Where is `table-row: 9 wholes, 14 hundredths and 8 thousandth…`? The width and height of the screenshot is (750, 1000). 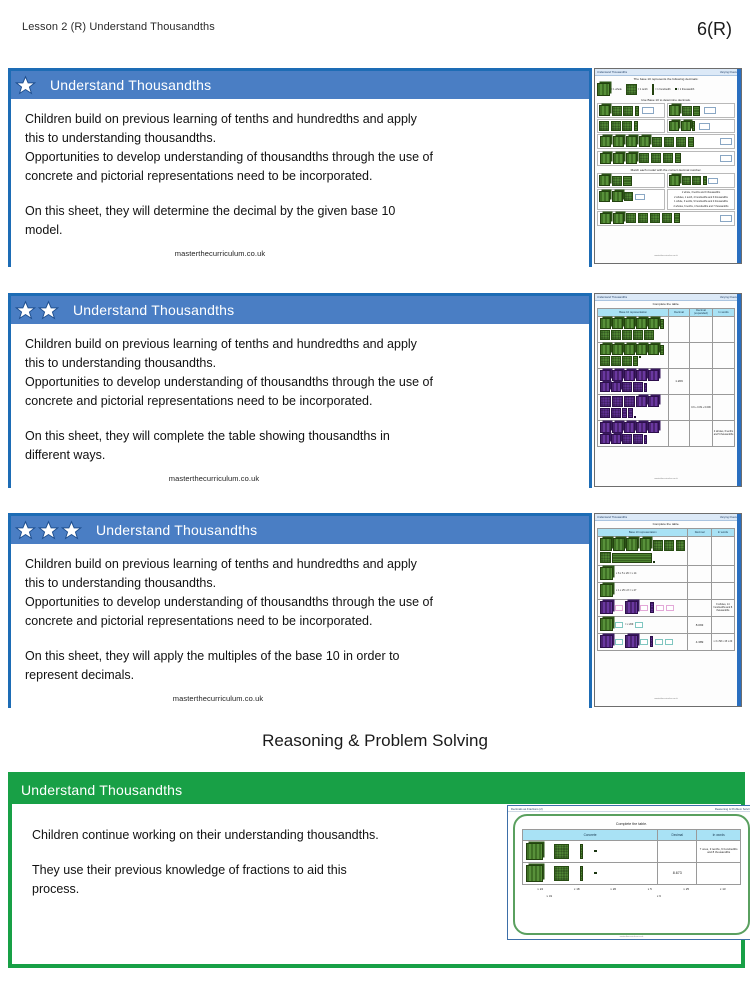 table-row: 9 wholes, 14 hundredths and 8 thousandth… is located at coordinates (666, 607).